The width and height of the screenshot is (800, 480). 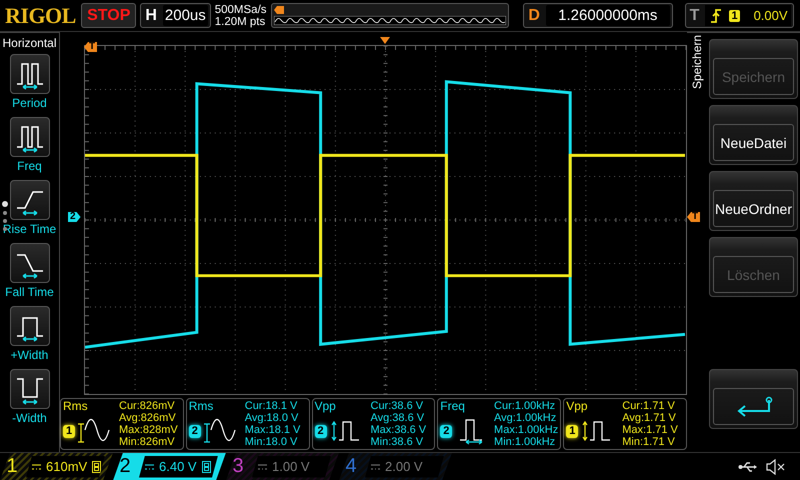 I want to click on measurement-value: Max:18.1 V, so click(x=272, y=430).